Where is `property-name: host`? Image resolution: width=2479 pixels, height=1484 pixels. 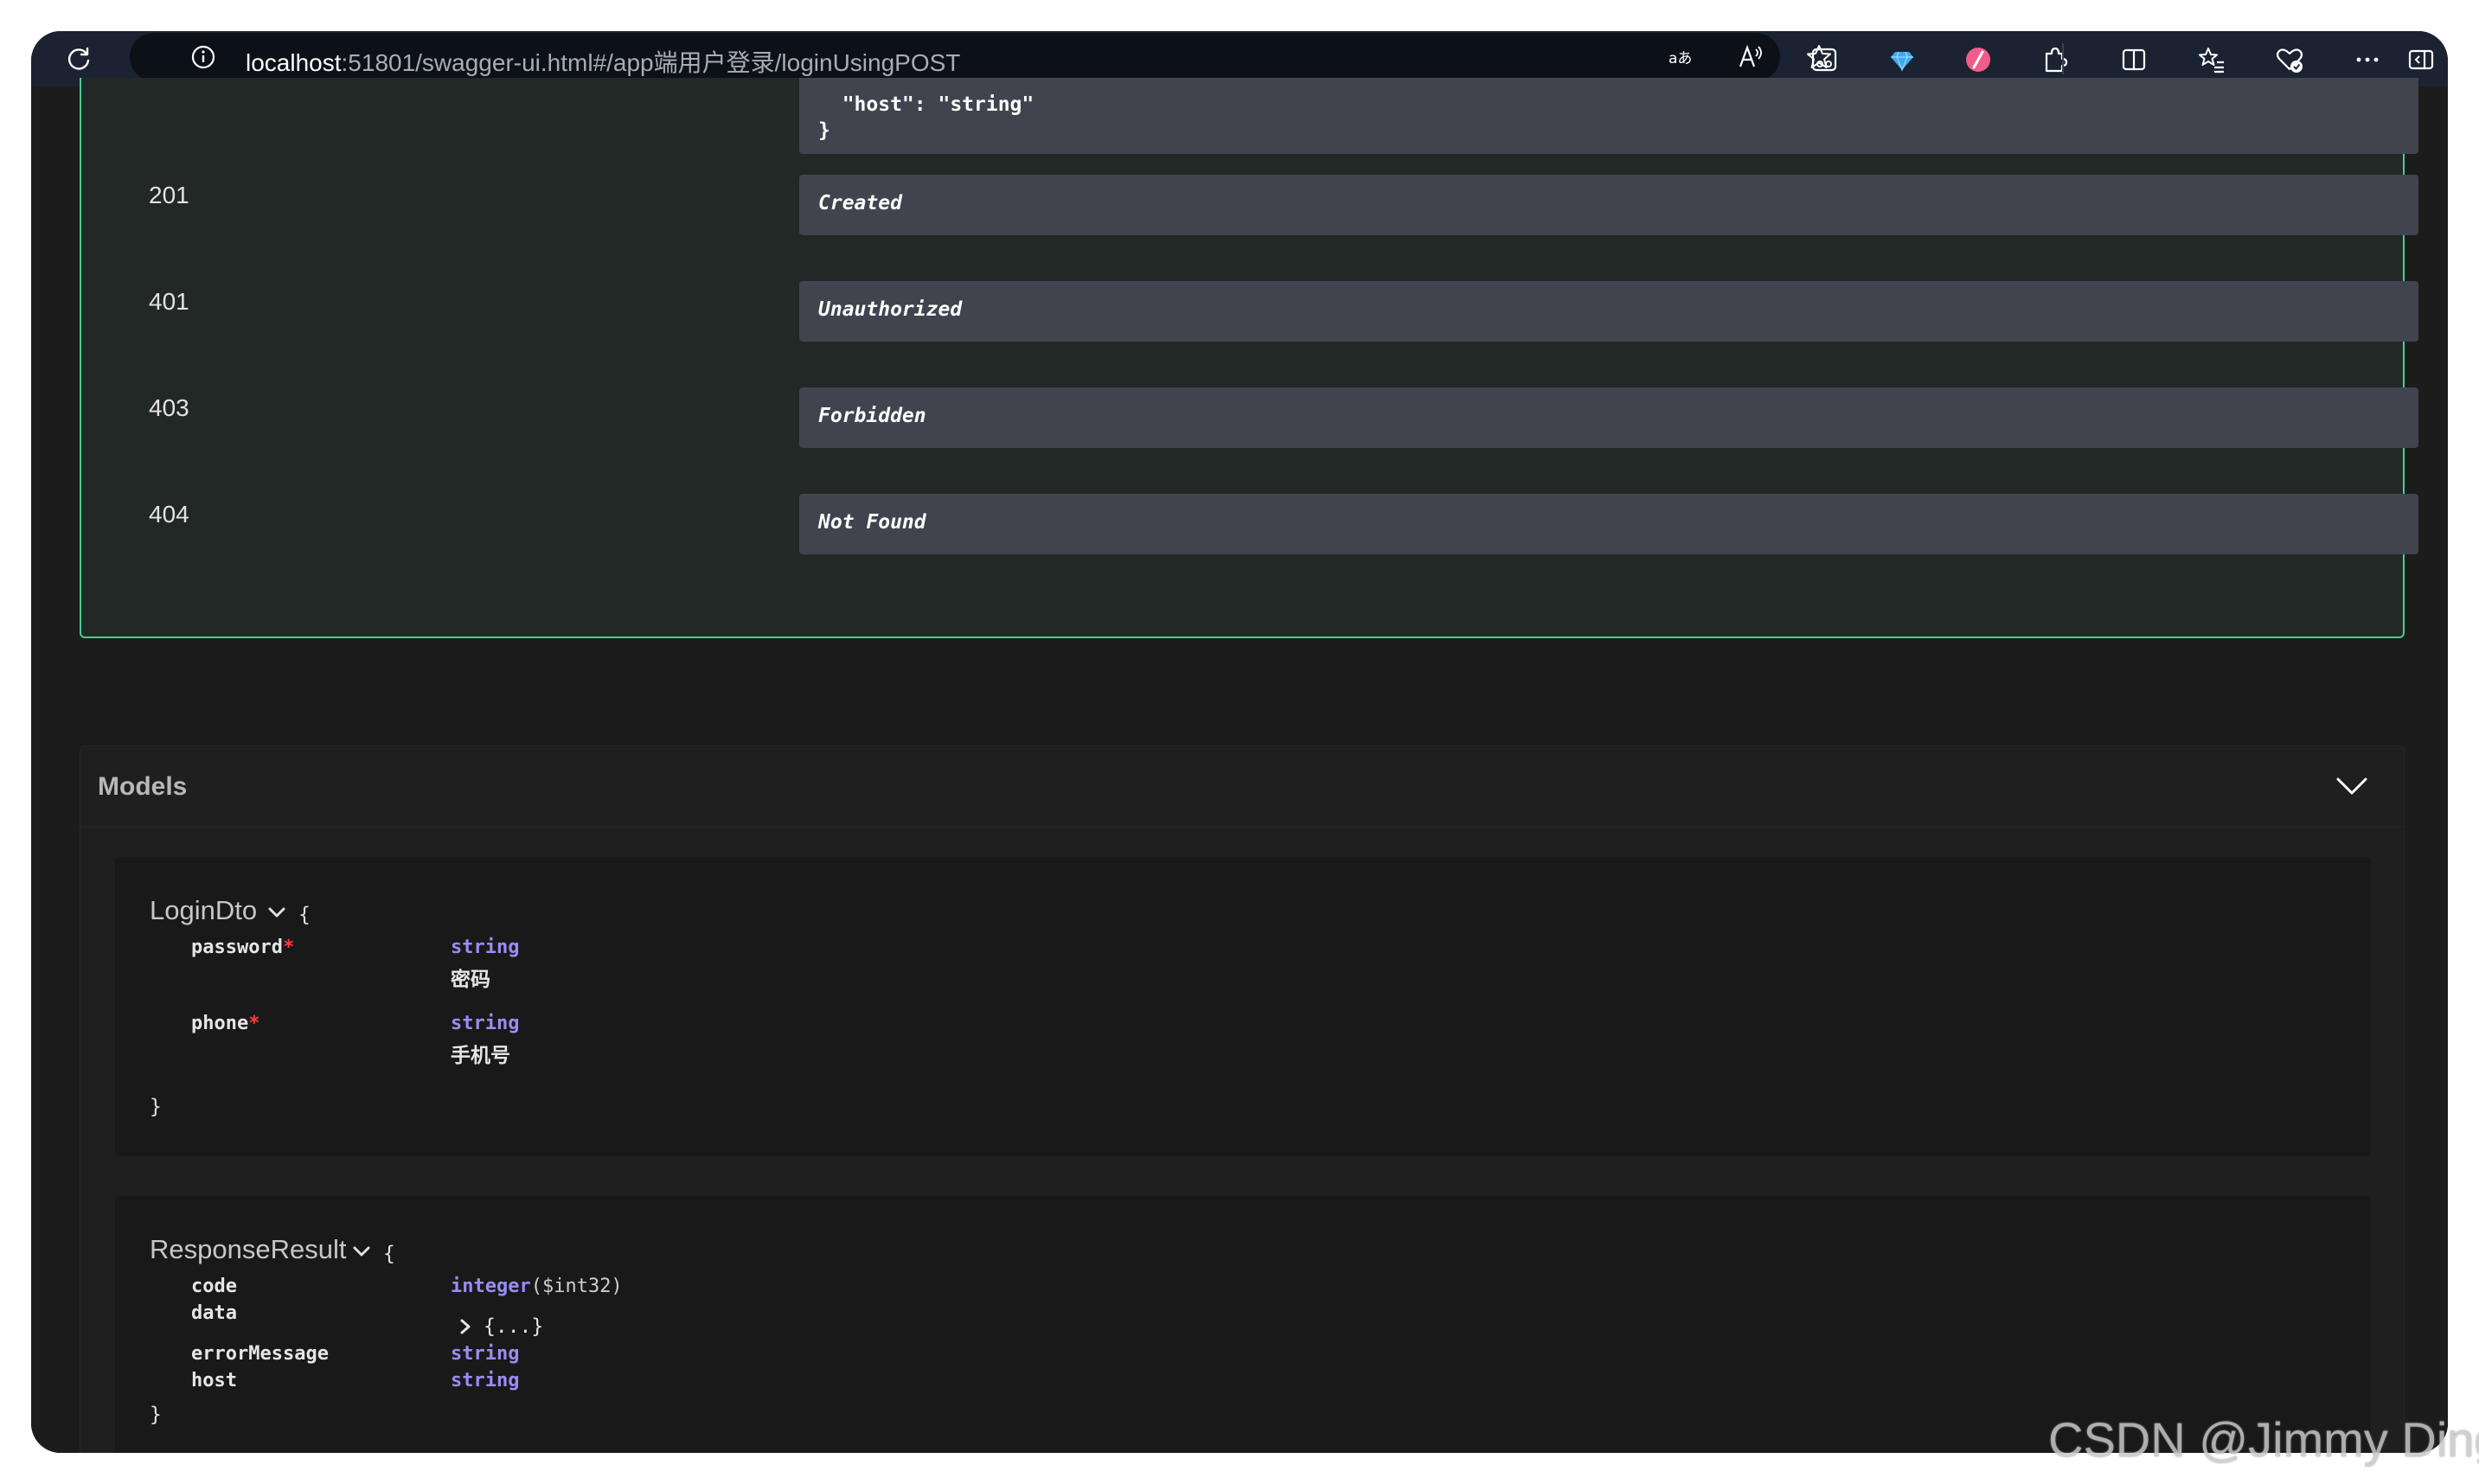 property-name: host is located at coordinates (214, 1380).